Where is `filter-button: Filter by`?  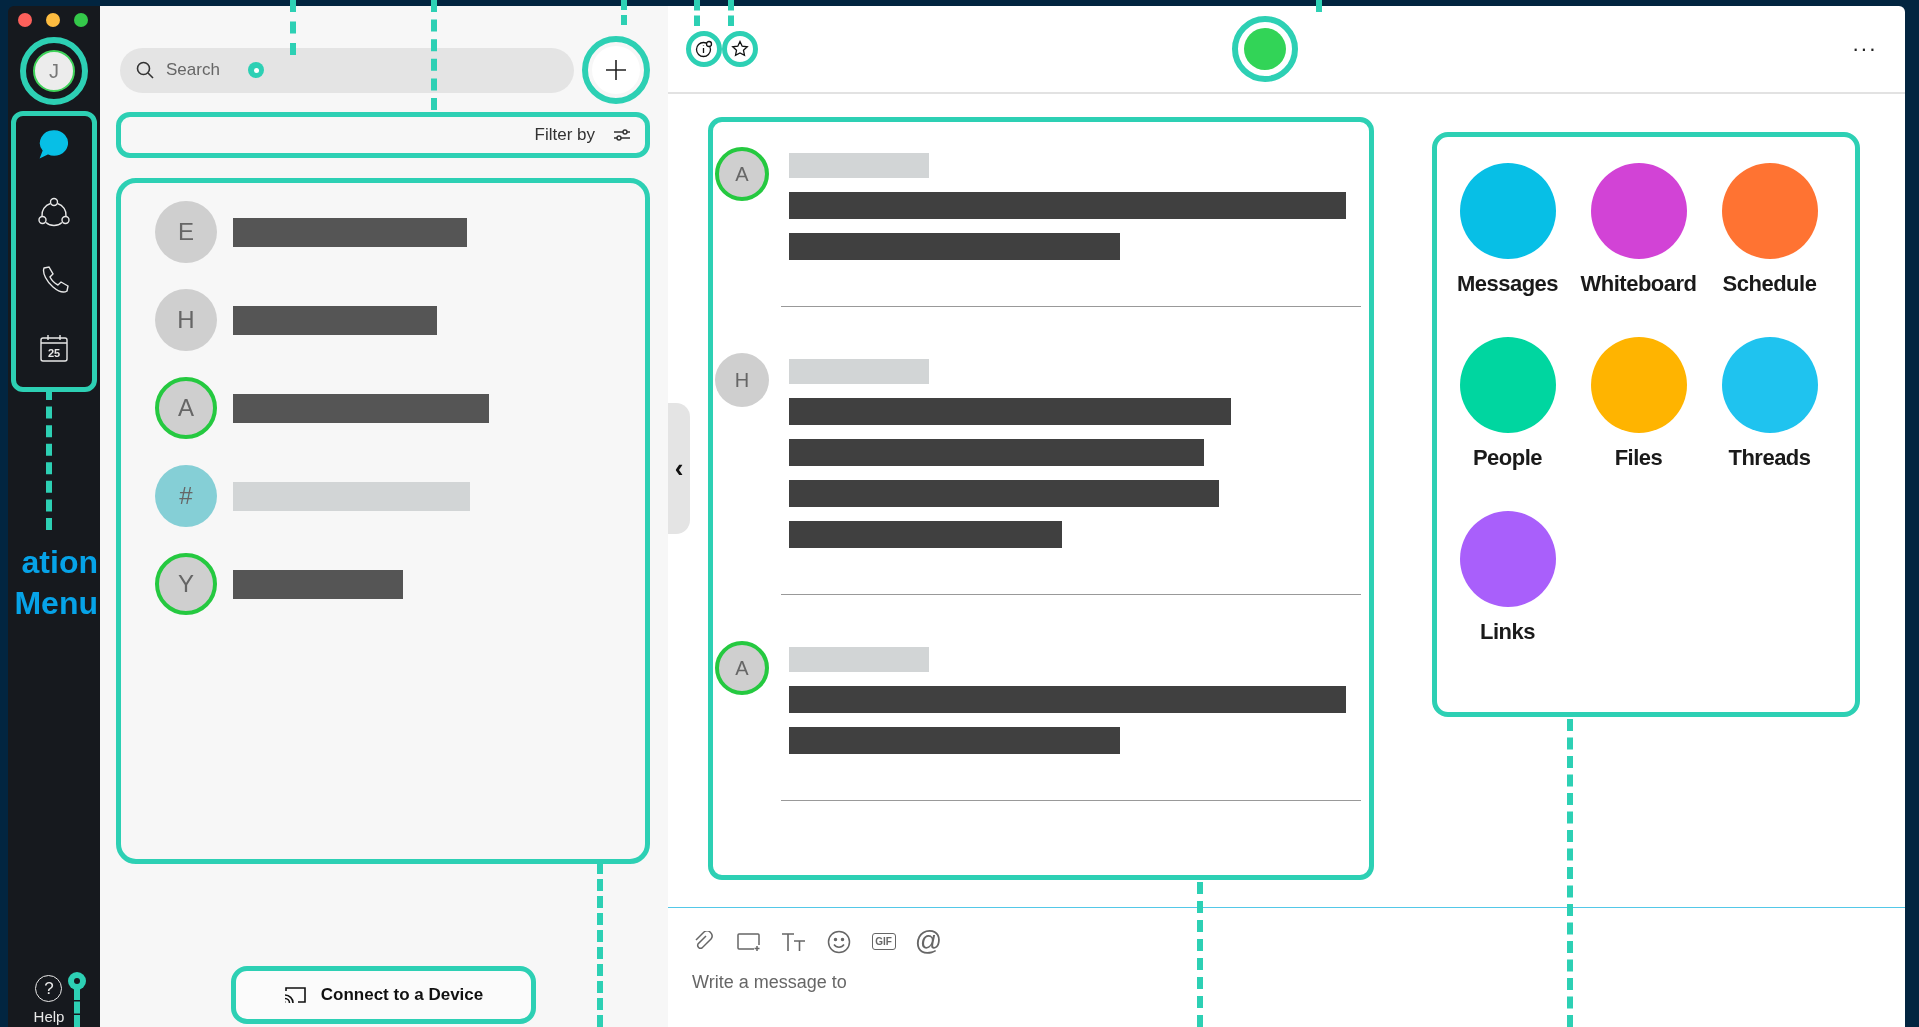
filter-button: Filter by is located at coordinates (582, 135).